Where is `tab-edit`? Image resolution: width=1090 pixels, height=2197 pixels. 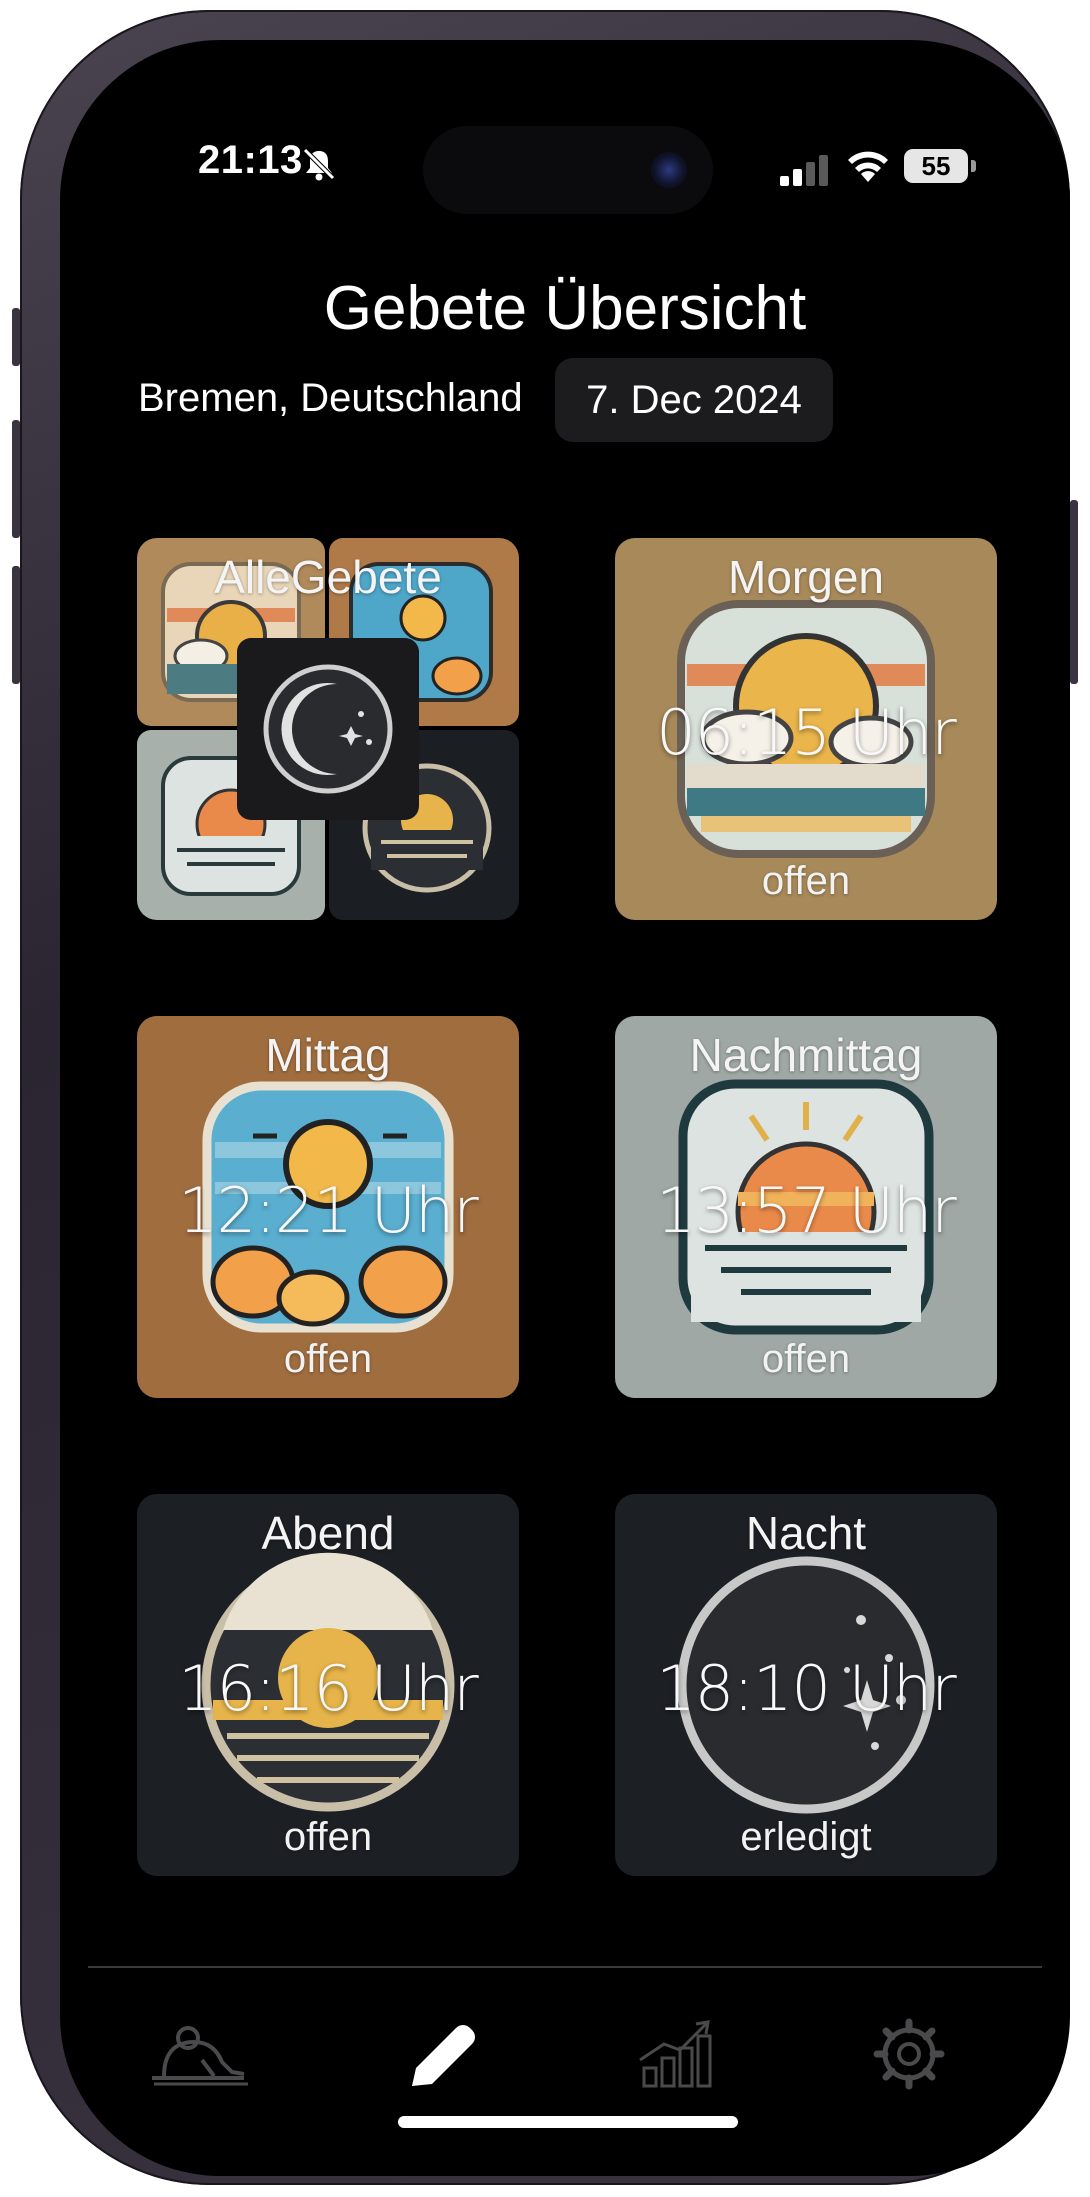 tab-edit is located at coordinates (437, 2054).